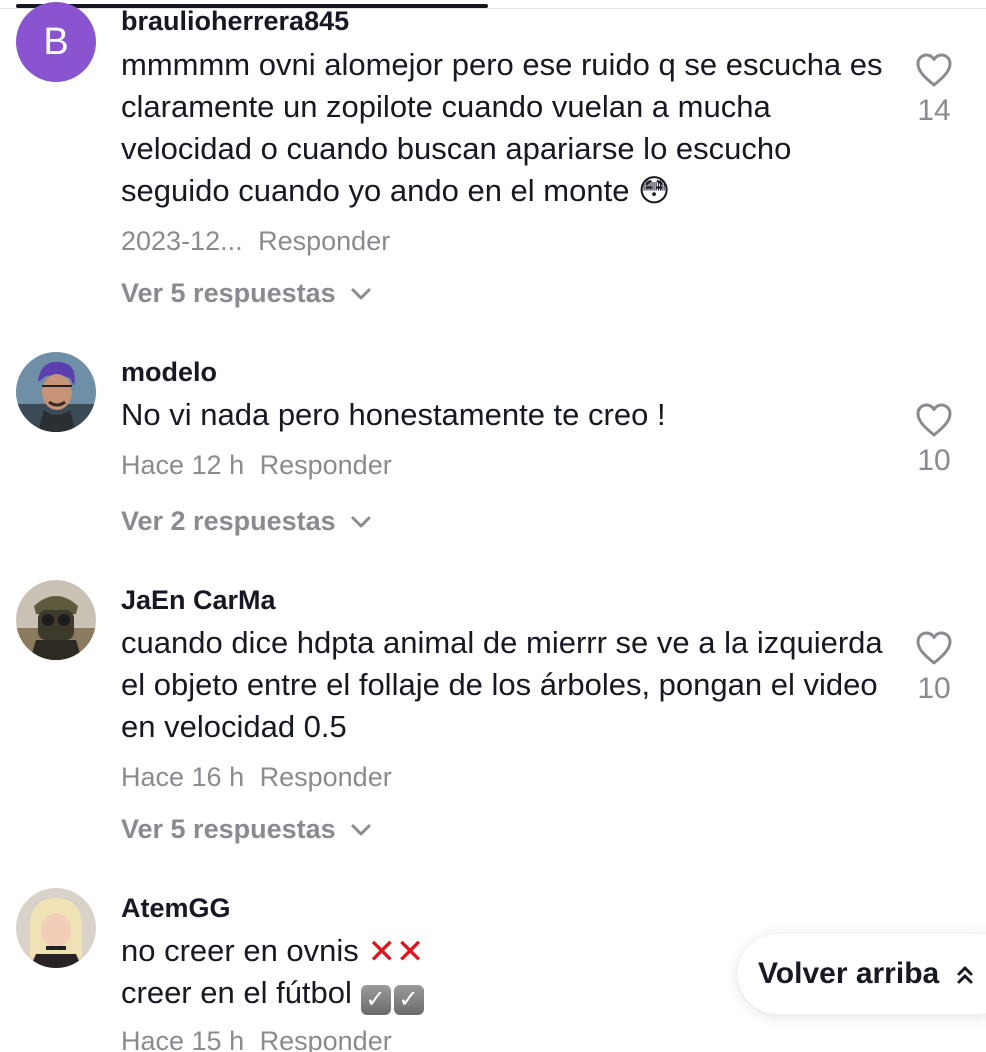  I want to click on comment-time: Hace 12 h, so click(183, 465).